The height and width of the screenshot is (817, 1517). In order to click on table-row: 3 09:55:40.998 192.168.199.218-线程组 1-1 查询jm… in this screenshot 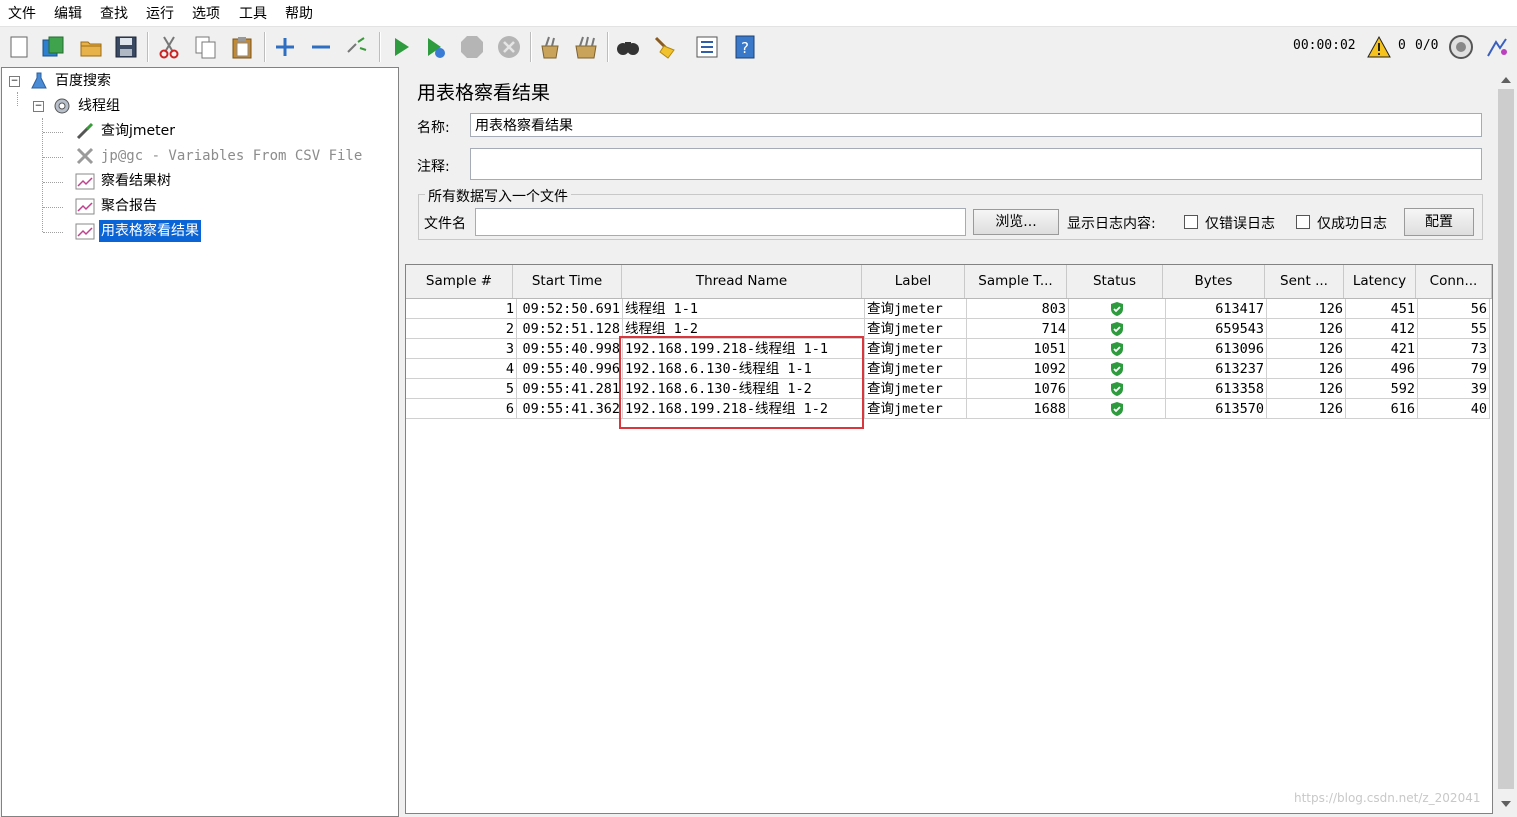, I will do `click(949, 349)`.